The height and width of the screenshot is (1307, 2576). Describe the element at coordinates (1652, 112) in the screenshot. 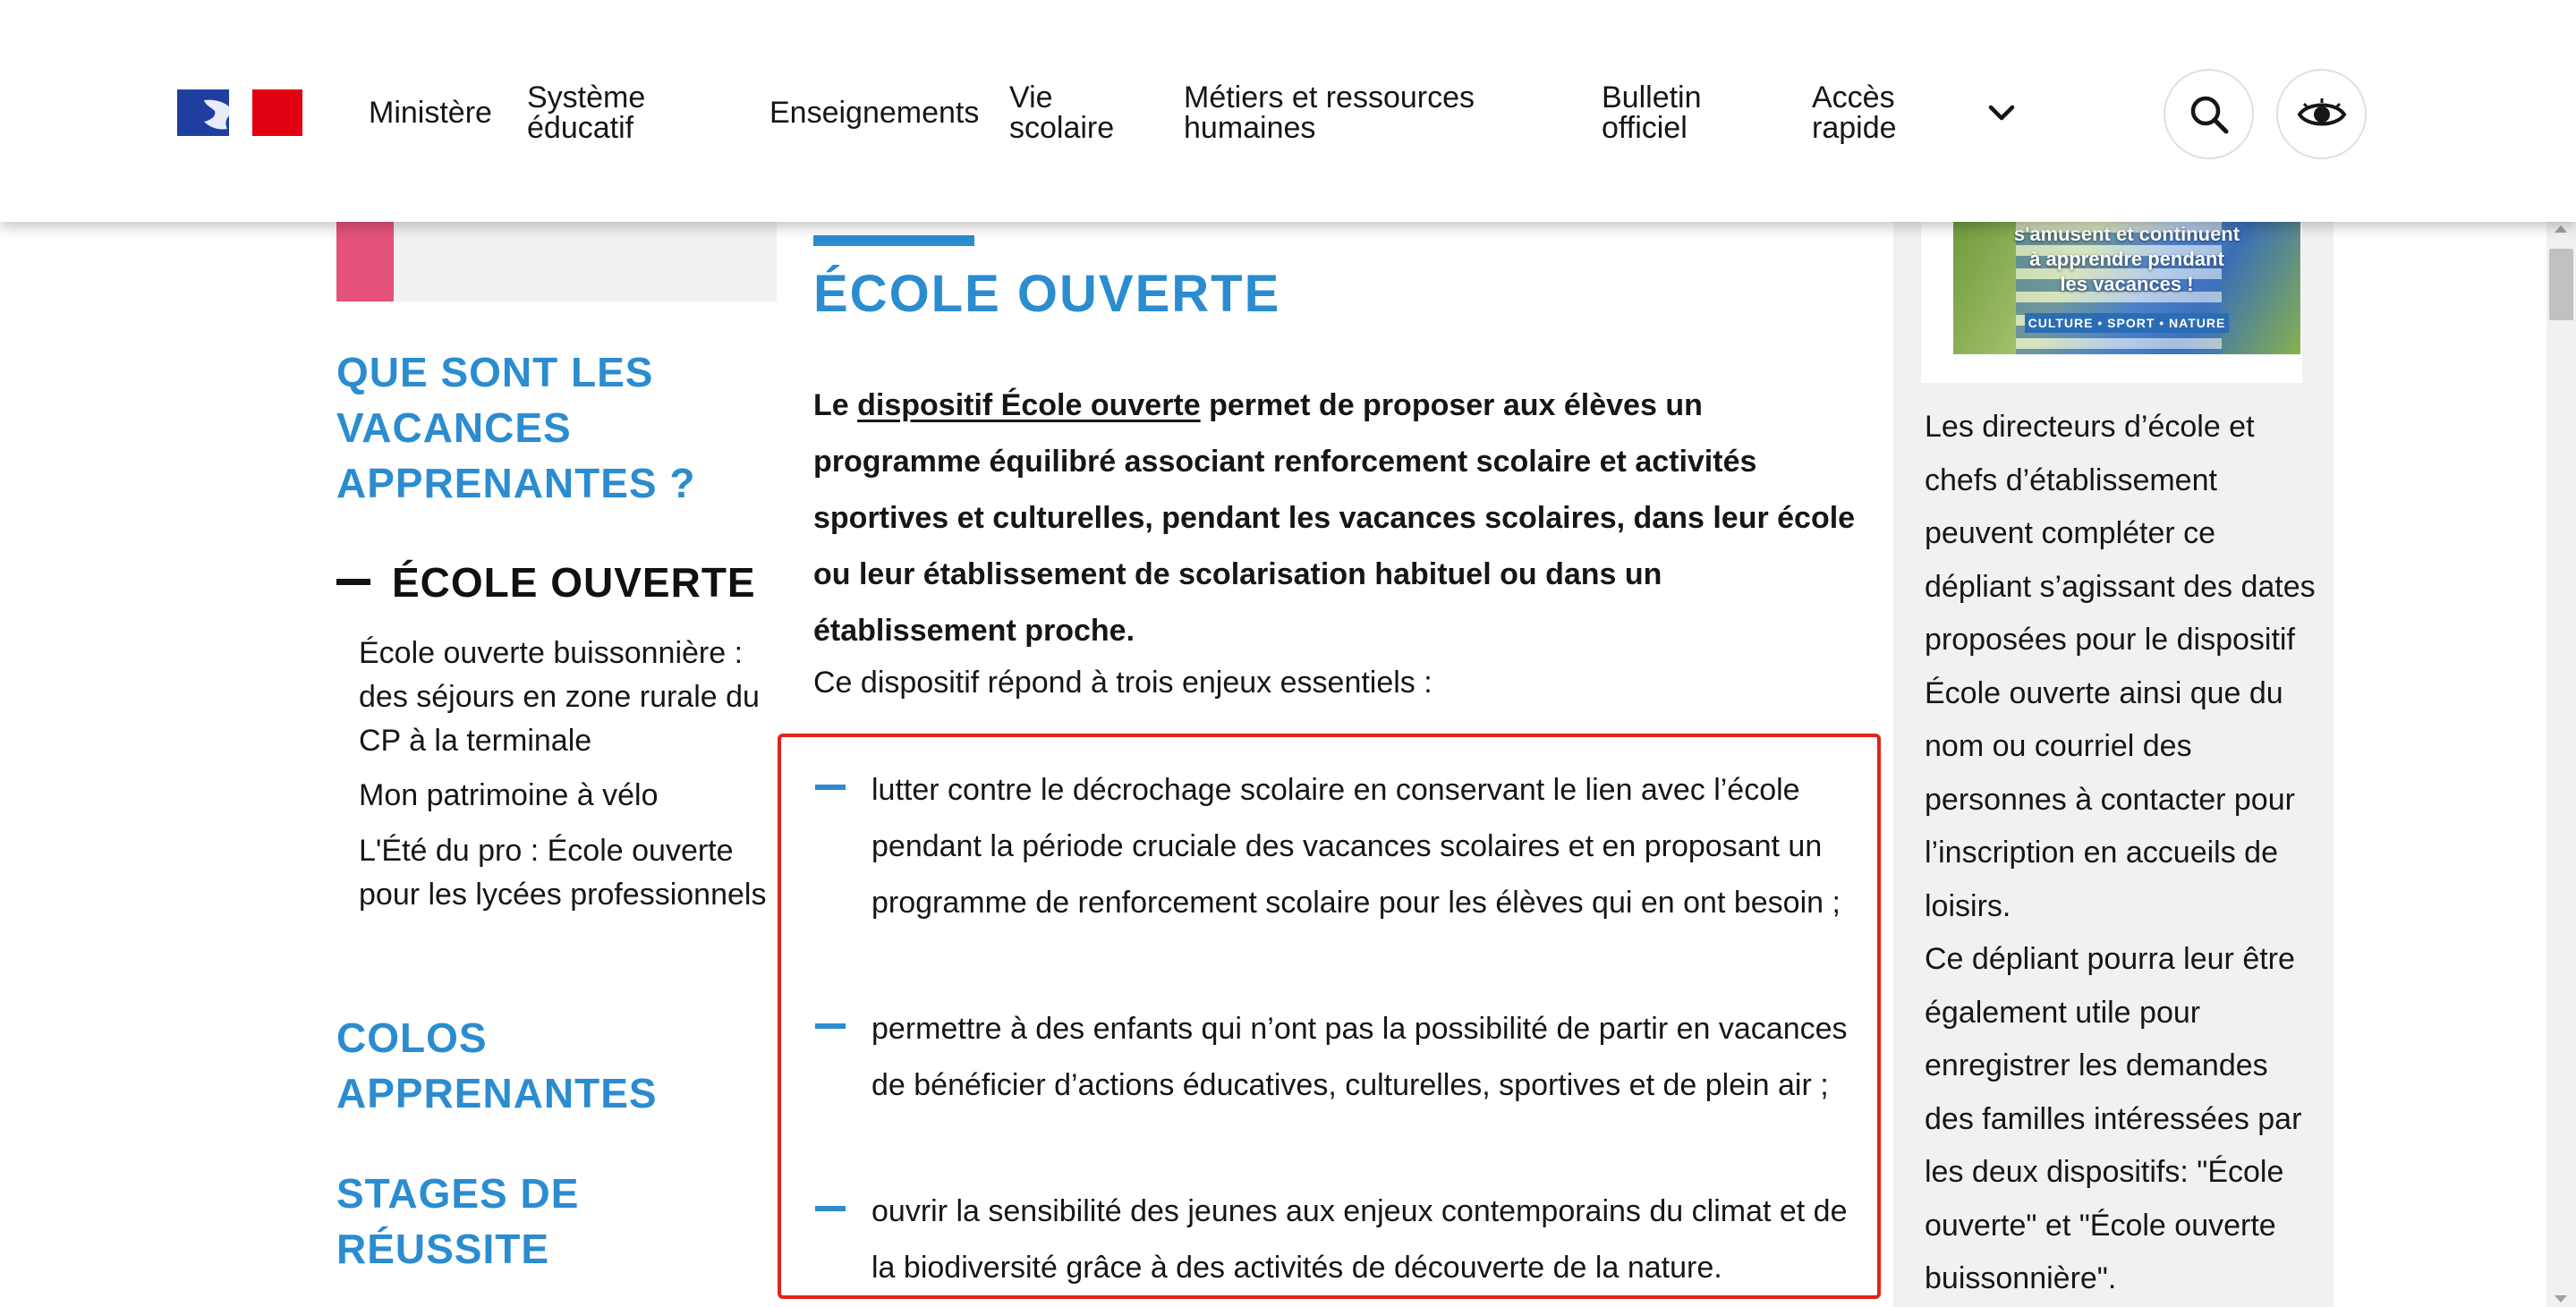

I see `nav-bulletin-officiel: Bulletin officiel` at that location.